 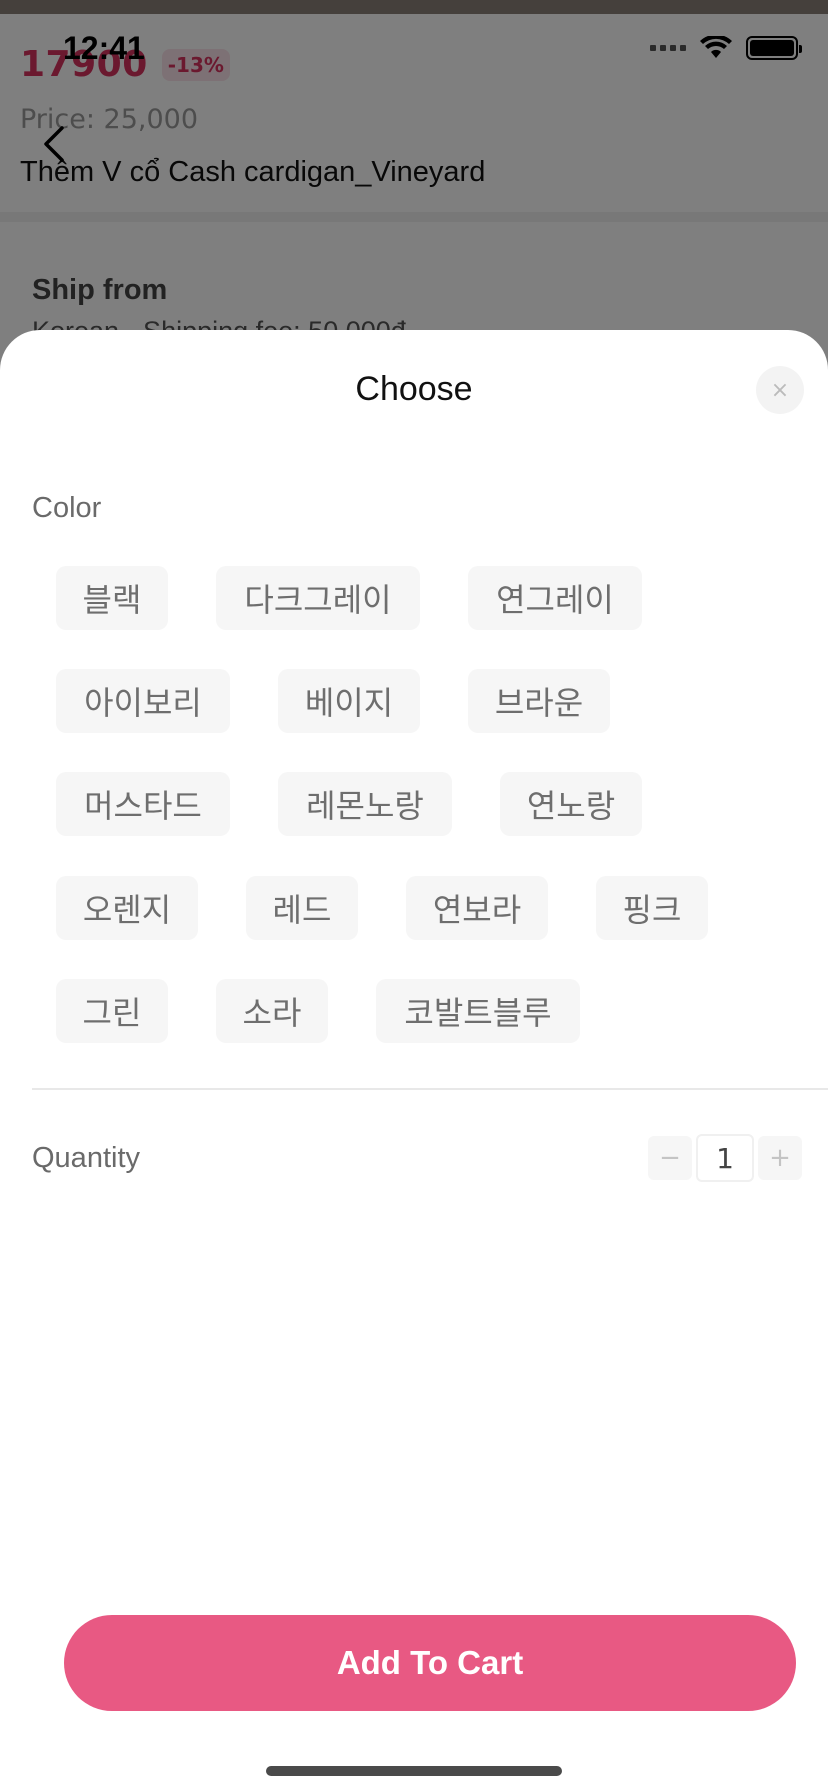 I want to click on color-option: 베이지, so click(x=349, y=701).